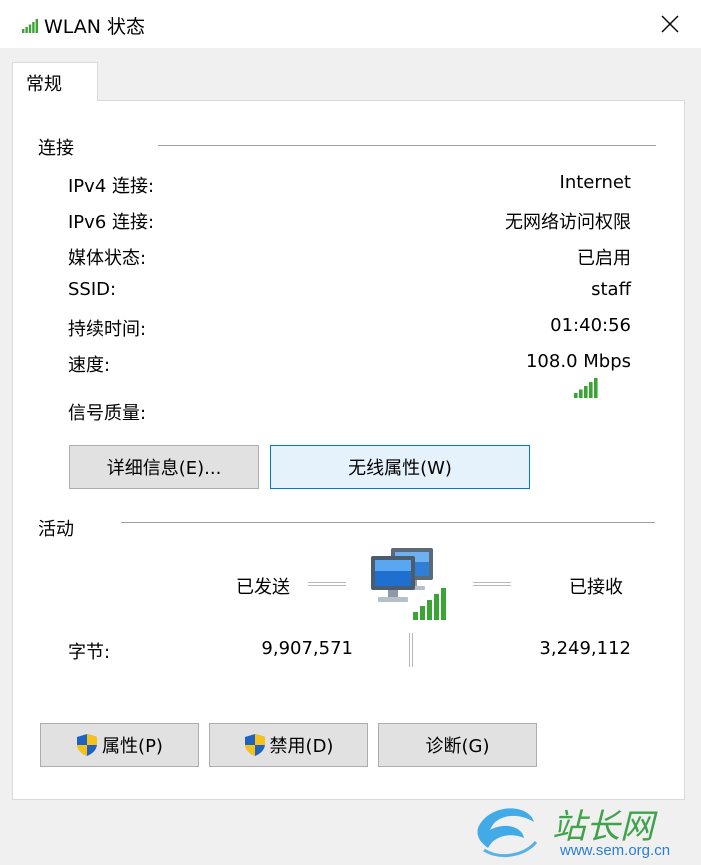 The width and height of the screenshot is (701, 865). Describe the element at coordinates (132, 746) in the screenshot. I see `properties-button-label: 属性(P)` at that location.